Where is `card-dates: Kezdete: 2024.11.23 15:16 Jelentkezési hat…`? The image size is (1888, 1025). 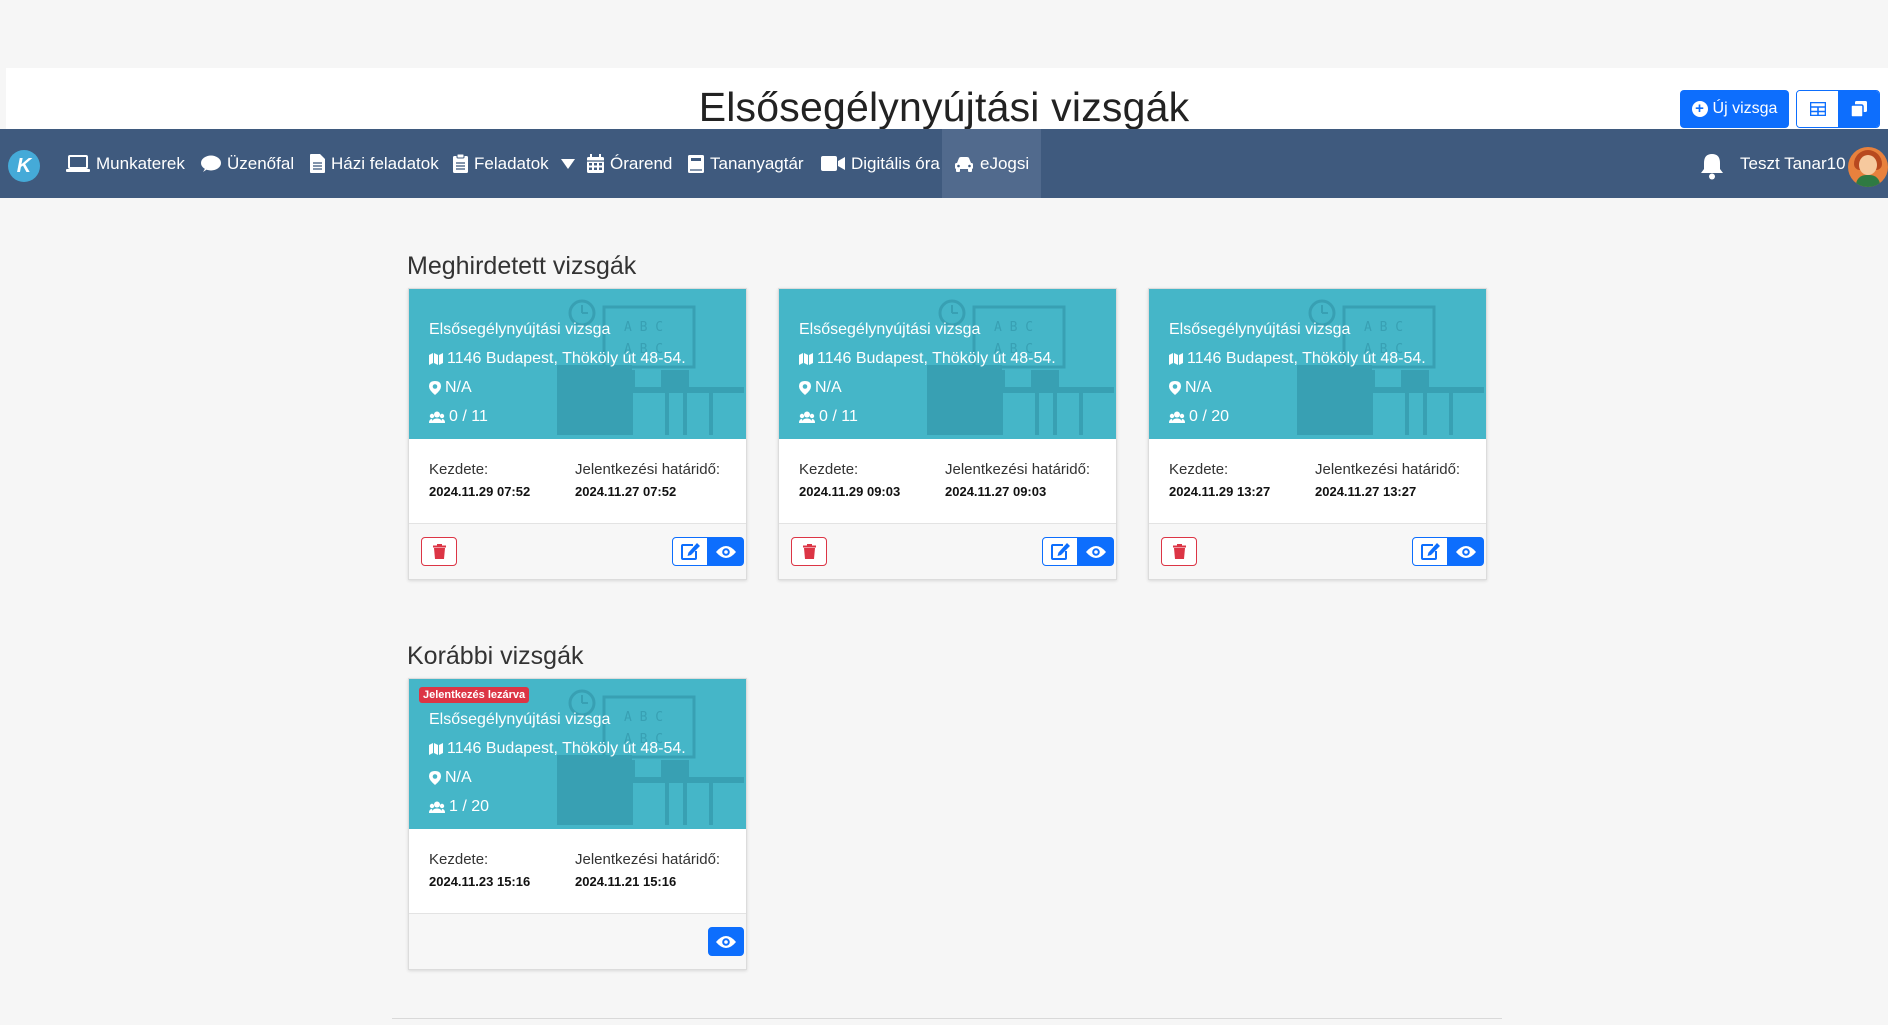
card-dates: Kezdete: 2024.11.23 15:16 Jelentkezési hat… is located at coordinates (577, 871).